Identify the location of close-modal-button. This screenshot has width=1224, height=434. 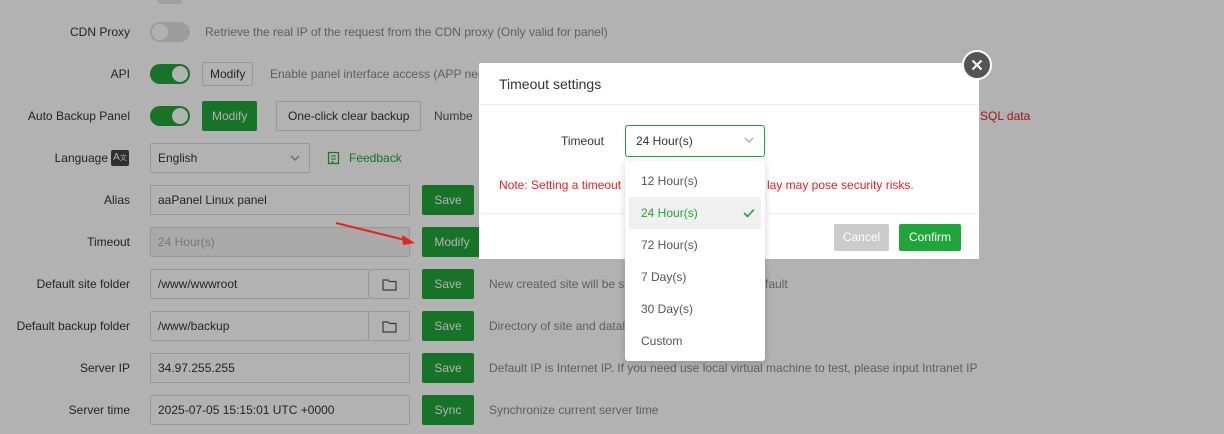
(977, 65).